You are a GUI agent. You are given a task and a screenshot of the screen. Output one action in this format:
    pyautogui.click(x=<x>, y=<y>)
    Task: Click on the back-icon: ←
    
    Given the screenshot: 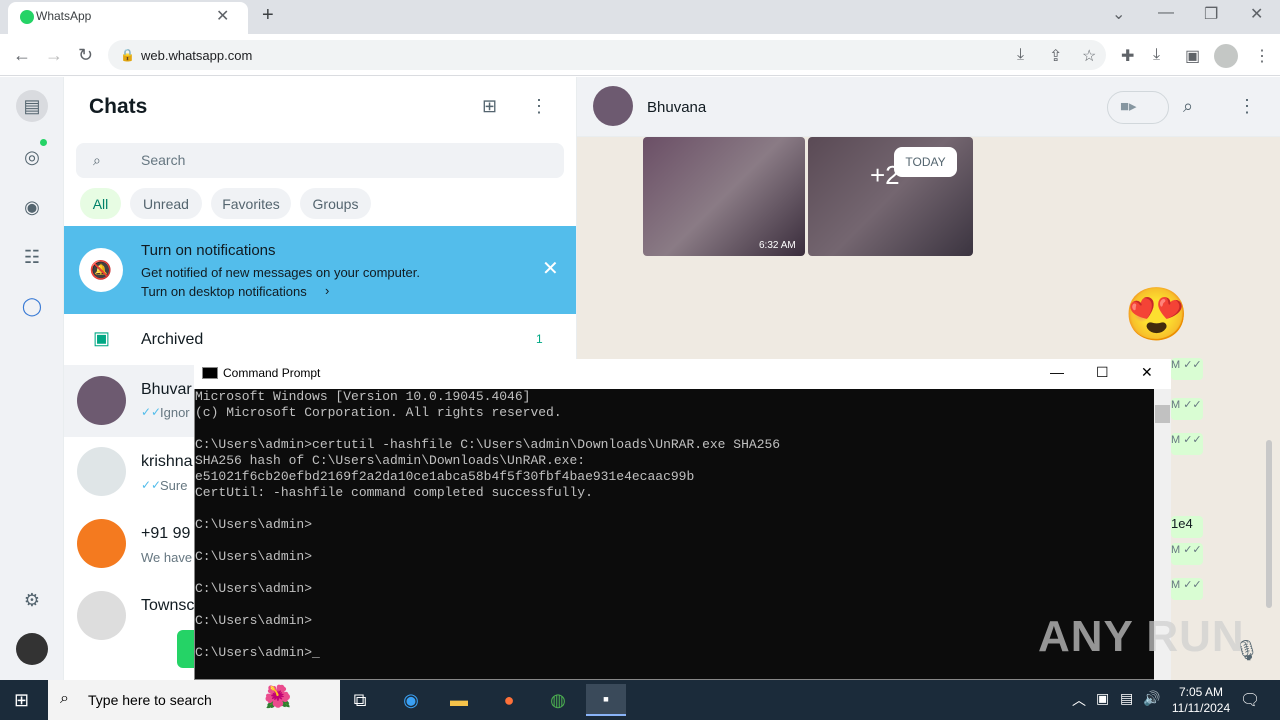 What is the action you would take?
    pyautogui.click(x=22, y=55)
    